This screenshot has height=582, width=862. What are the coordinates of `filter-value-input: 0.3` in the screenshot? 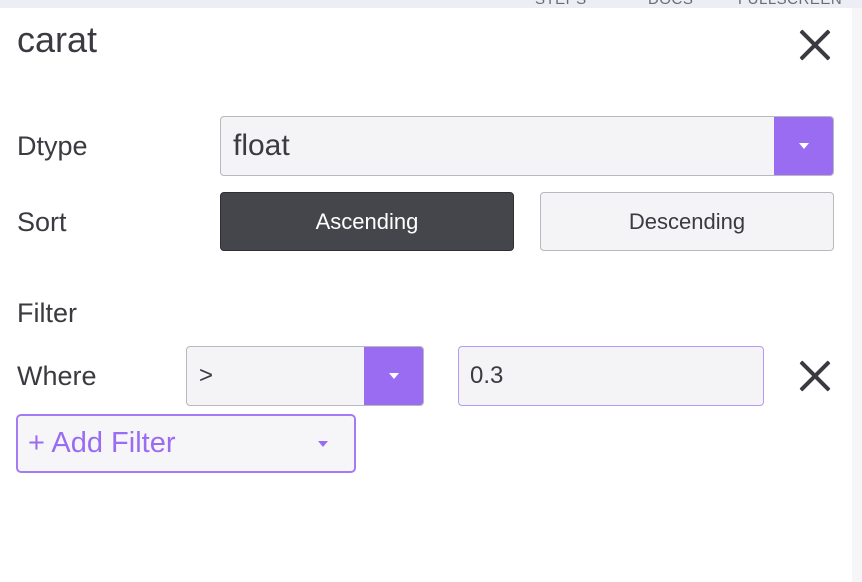 It's located at (611, 376).